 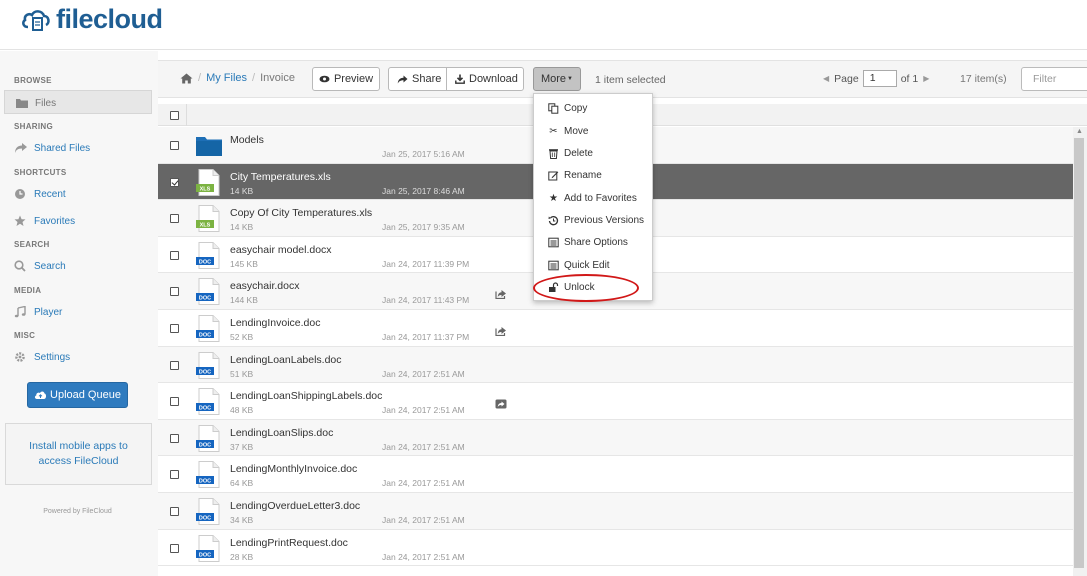 I want to click on share-button: Share, so click(x=418, y=79).